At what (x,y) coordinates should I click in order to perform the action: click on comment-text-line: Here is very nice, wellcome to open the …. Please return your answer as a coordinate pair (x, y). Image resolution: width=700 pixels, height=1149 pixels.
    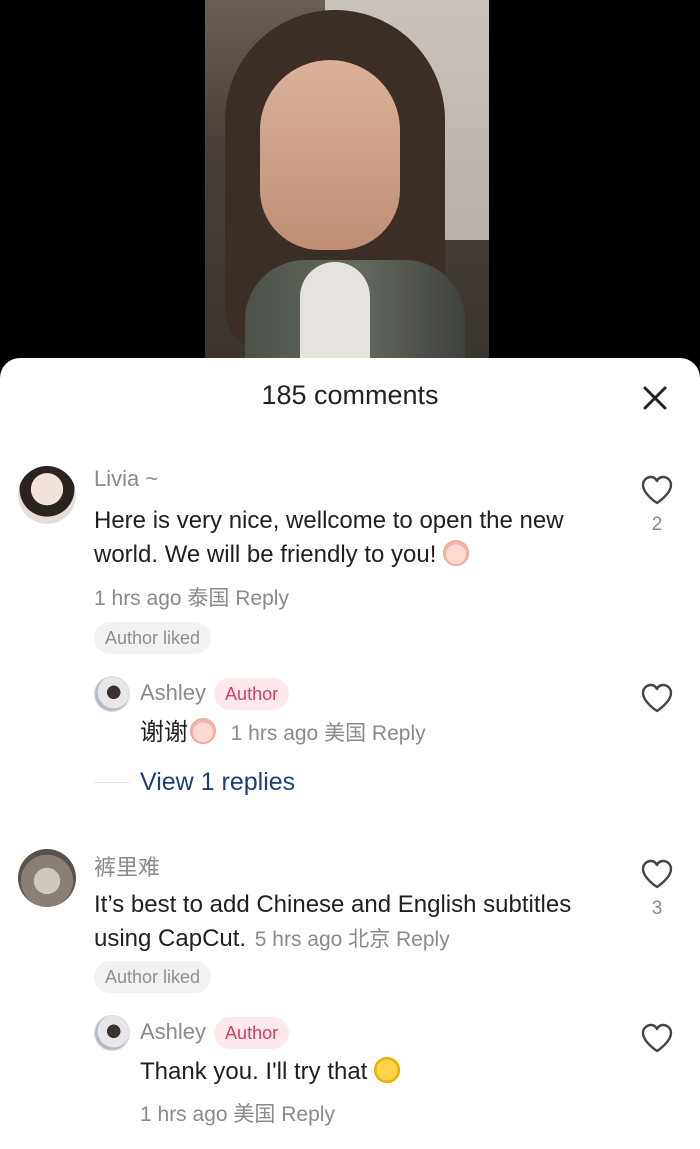
    Looking at the image, I should click on (329, 520).